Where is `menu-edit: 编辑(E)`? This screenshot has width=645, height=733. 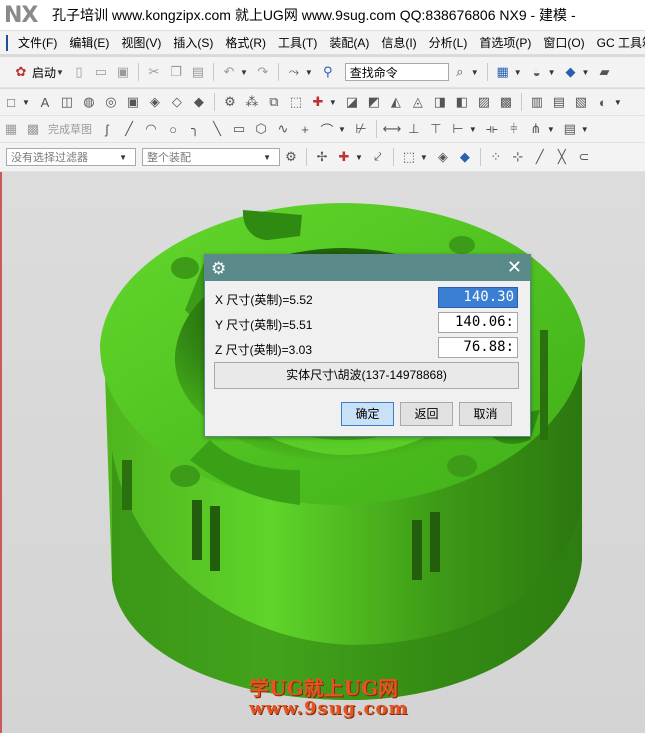
menu-edit: 编辑(E) is located at coordinates (89, 42).